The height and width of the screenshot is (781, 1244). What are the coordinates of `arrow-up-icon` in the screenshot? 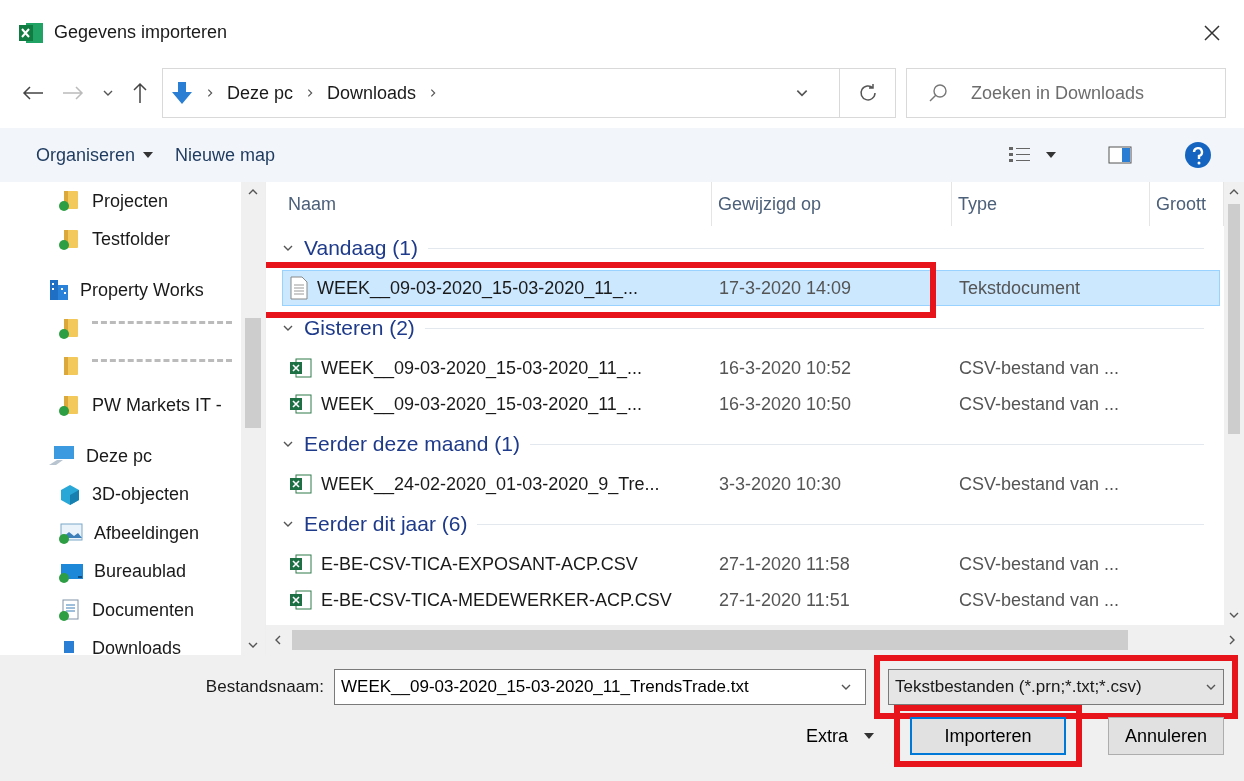 It's located at (140, 93).